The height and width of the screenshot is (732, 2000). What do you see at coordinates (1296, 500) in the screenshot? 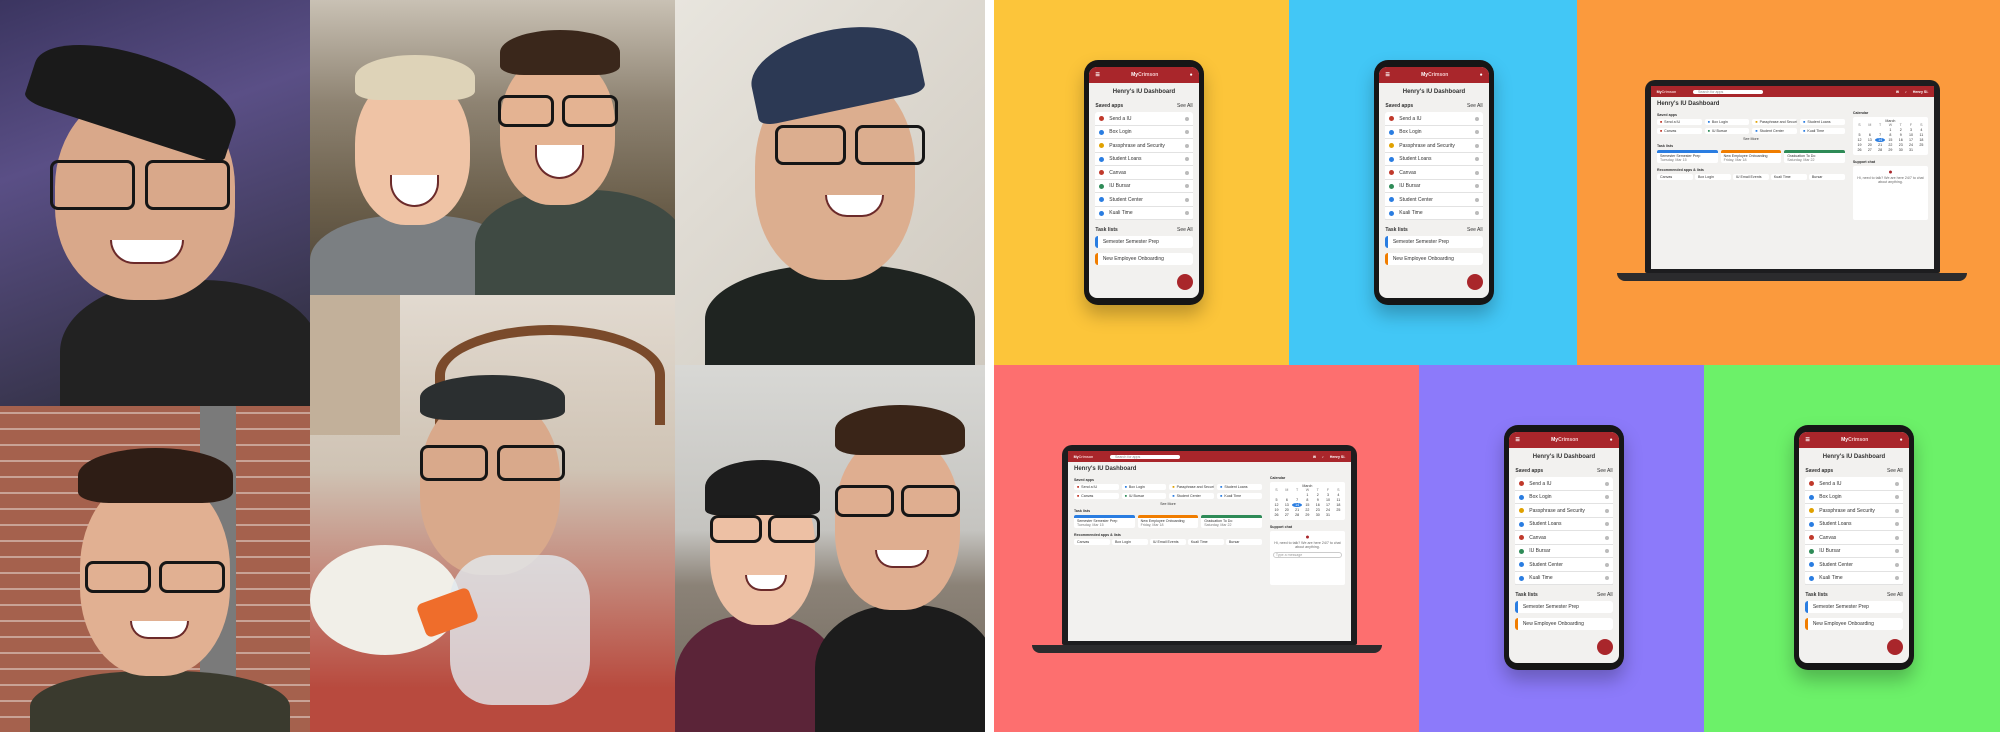
I see `calendar-day: 7` at bounding box center [1296, 500].